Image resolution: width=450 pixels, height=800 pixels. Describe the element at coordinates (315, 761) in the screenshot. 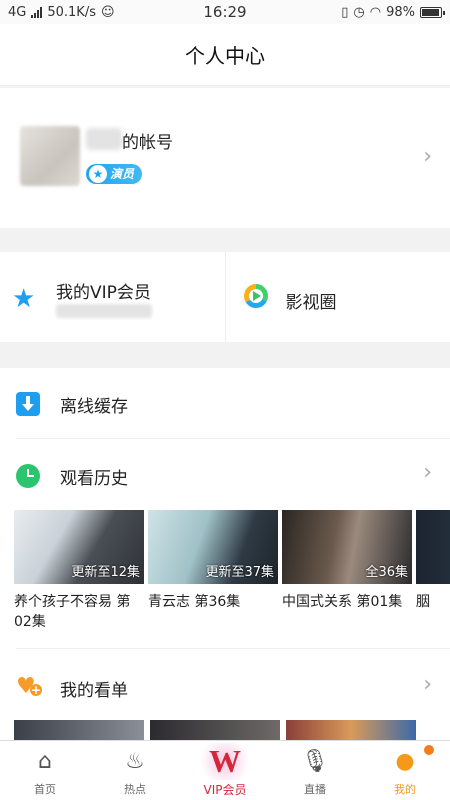

I see `microphone-icon: 🎙` at that location.